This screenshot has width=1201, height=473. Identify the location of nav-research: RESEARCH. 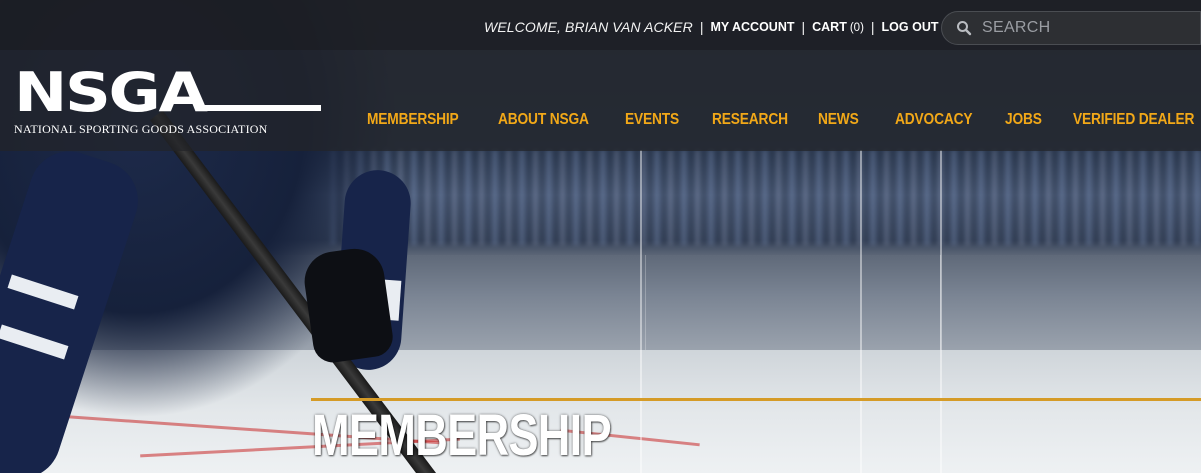
(750, 120).